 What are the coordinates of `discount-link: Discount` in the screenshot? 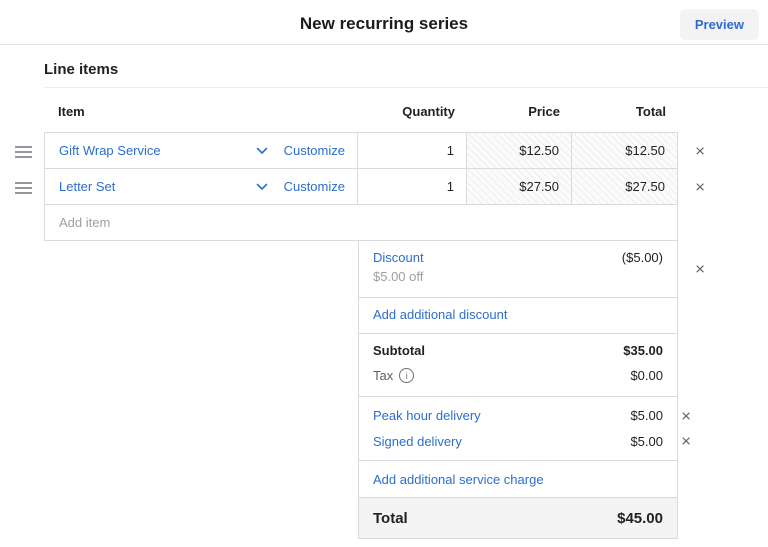 It's located at (398, 257).